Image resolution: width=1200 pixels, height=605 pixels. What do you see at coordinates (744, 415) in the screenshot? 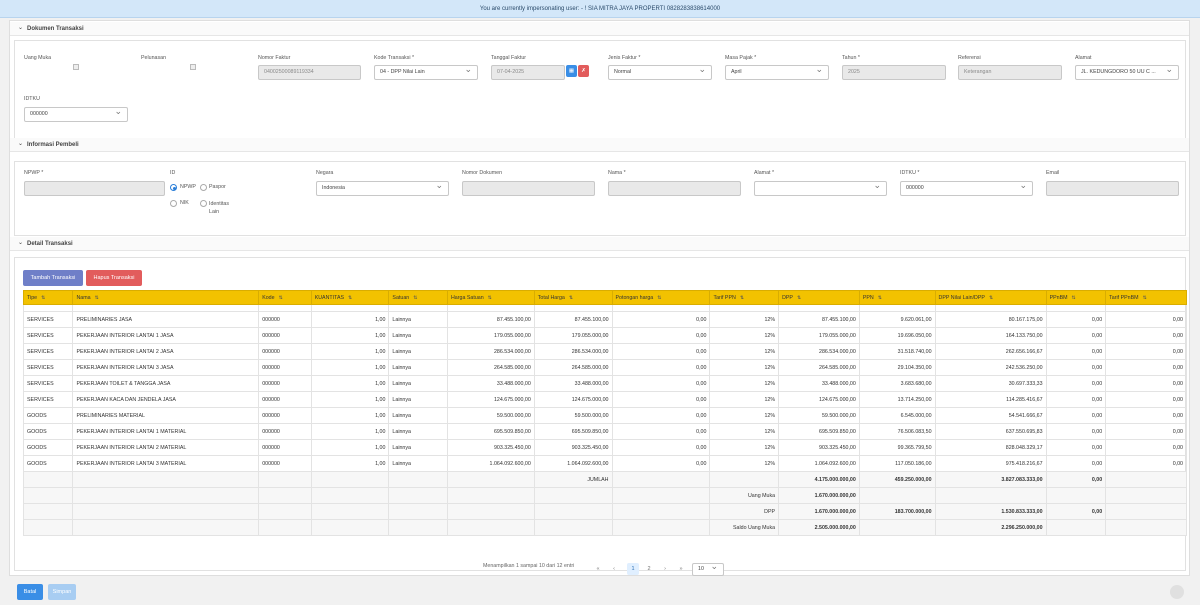
I see `table-cell: 12%` at bounding box center [744, 415].